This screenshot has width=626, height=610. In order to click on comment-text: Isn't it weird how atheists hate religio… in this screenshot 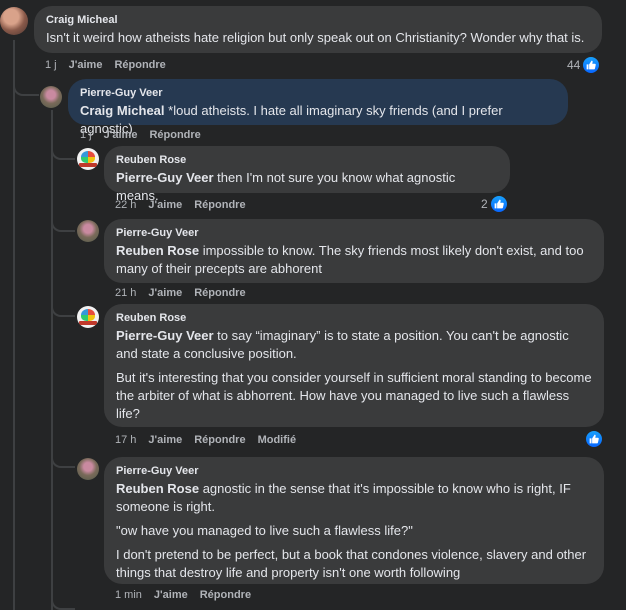, I will do `click(315, 37)`.